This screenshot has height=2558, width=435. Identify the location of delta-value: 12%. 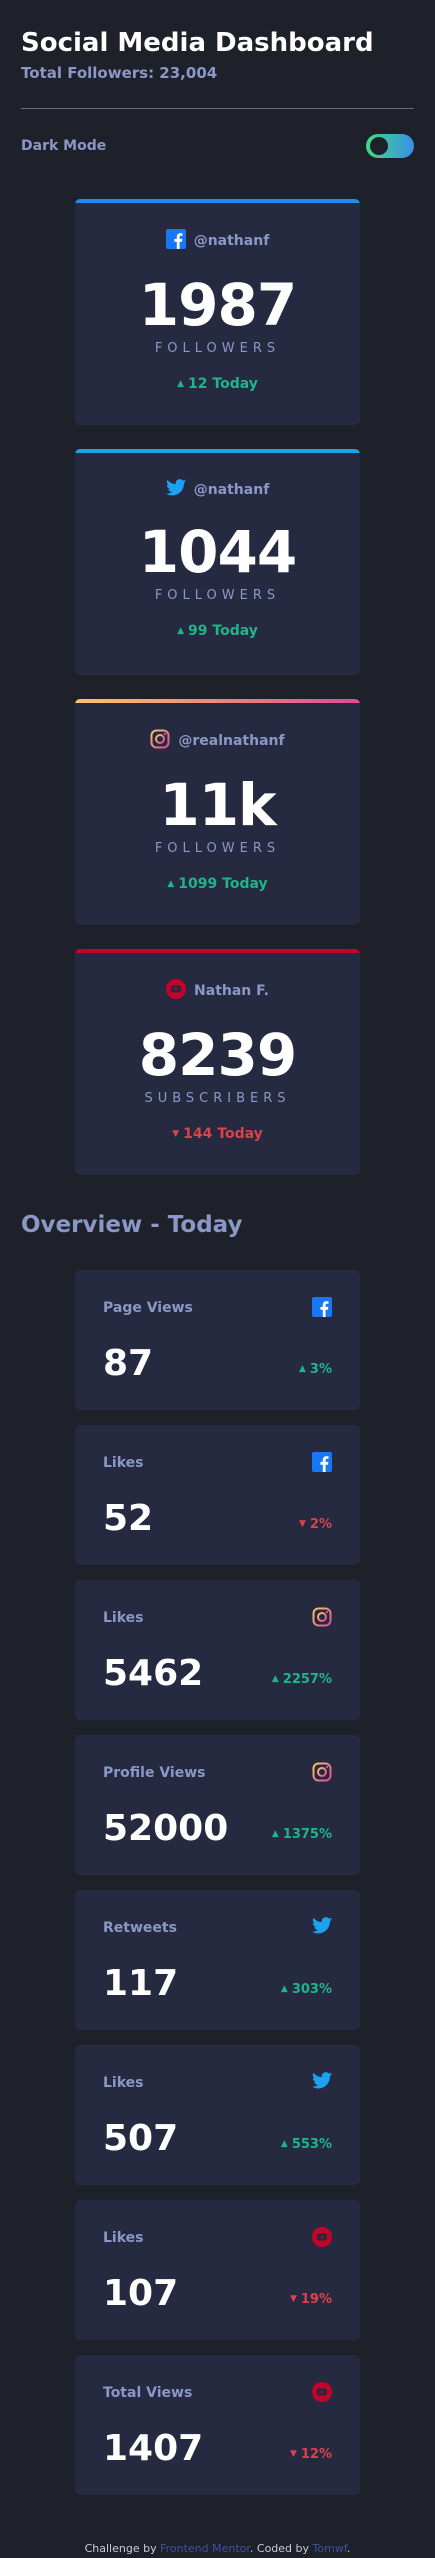
(316, 2454).